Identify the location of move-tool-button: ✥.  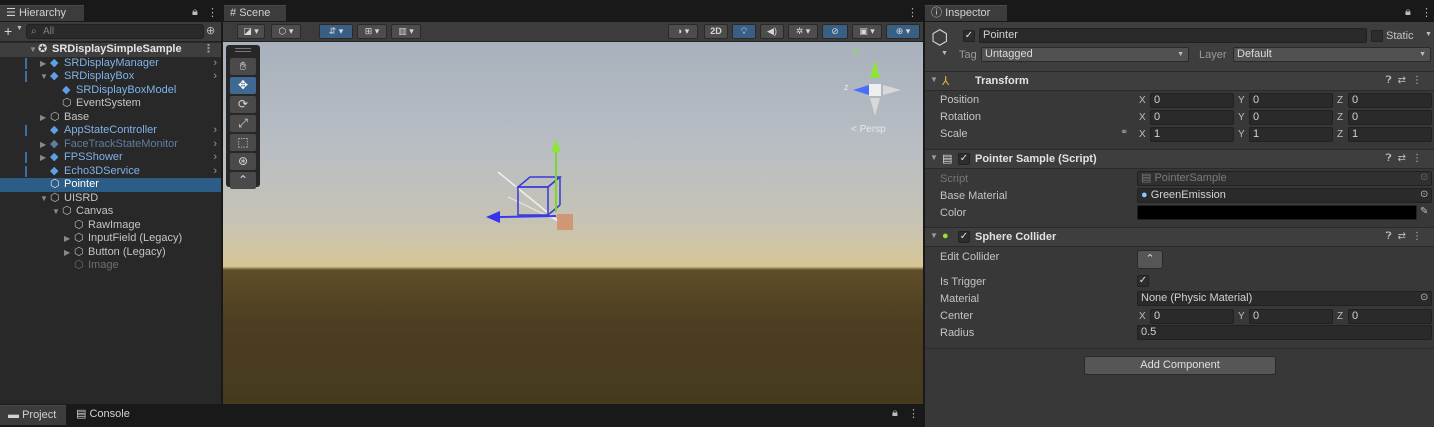
(243, 85).